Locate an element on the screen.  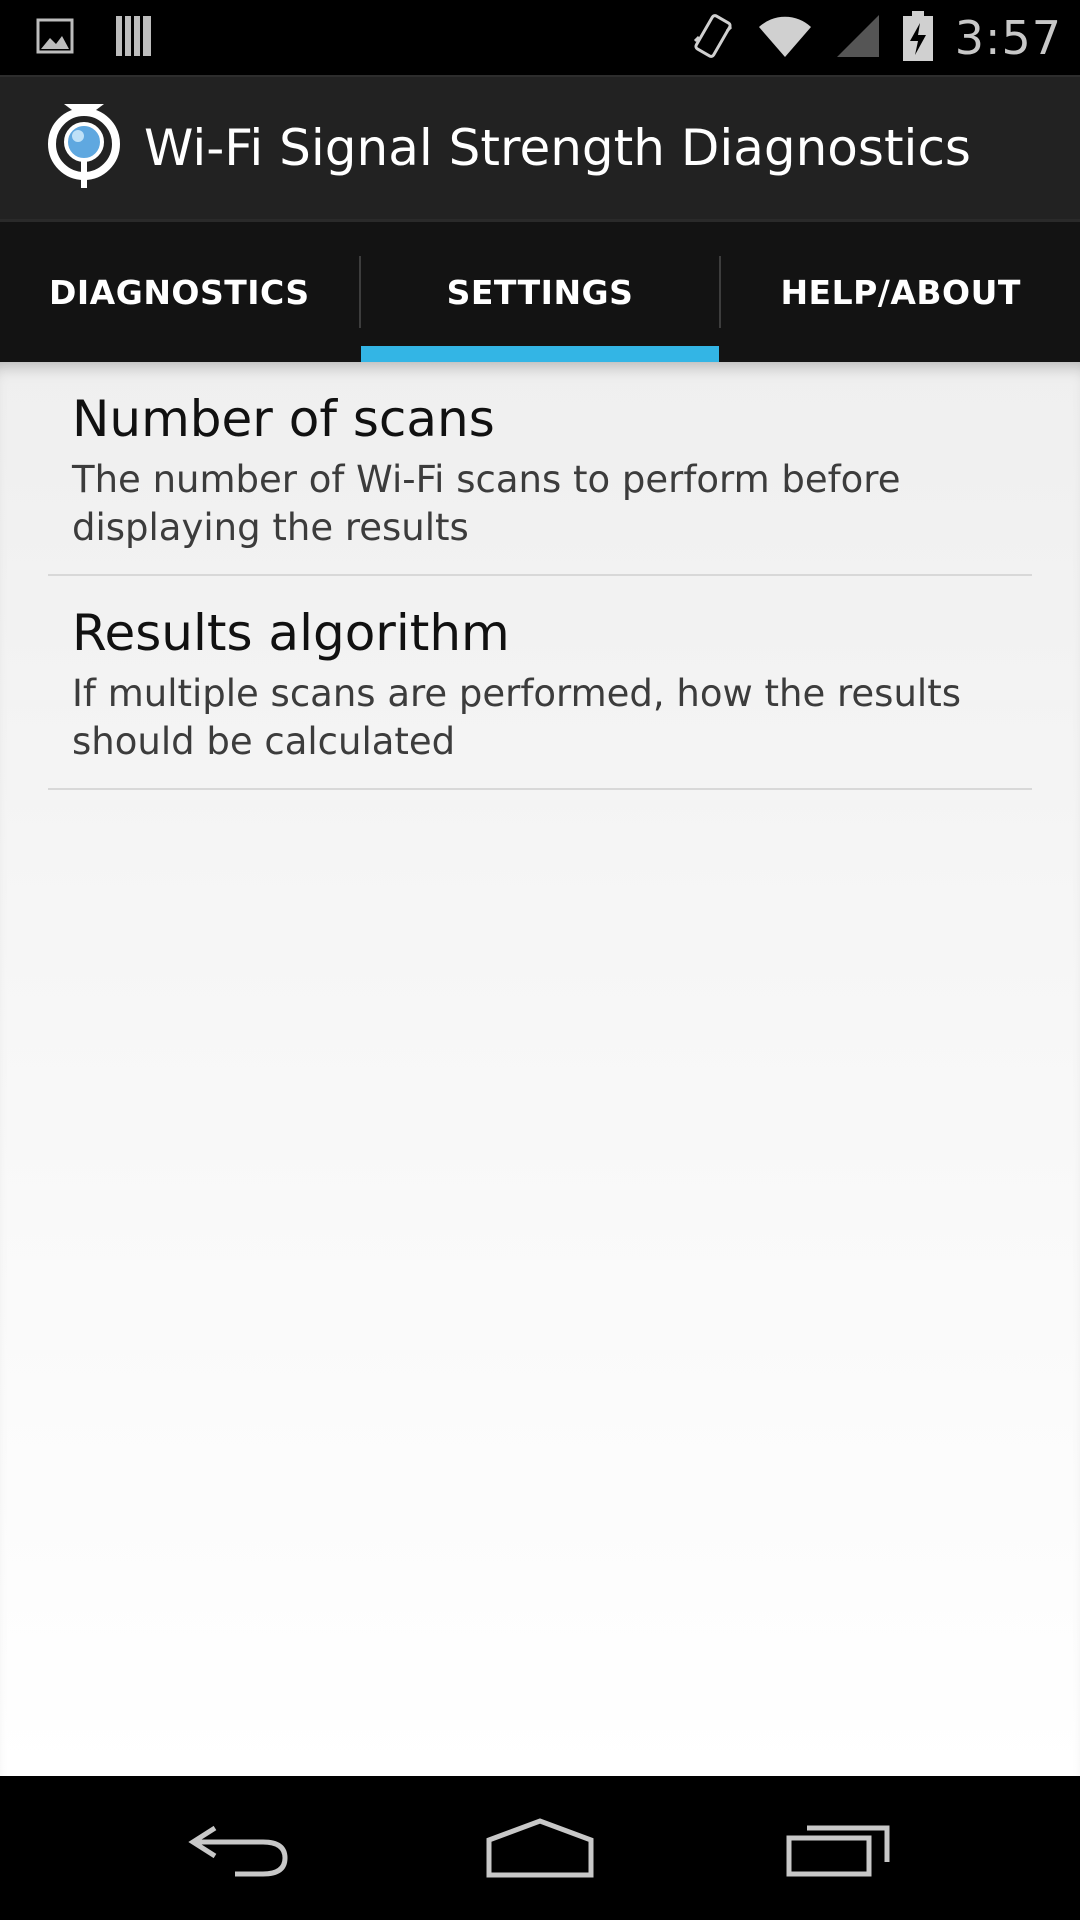
recent-apps-icon is located at coordinates (840, 1848).